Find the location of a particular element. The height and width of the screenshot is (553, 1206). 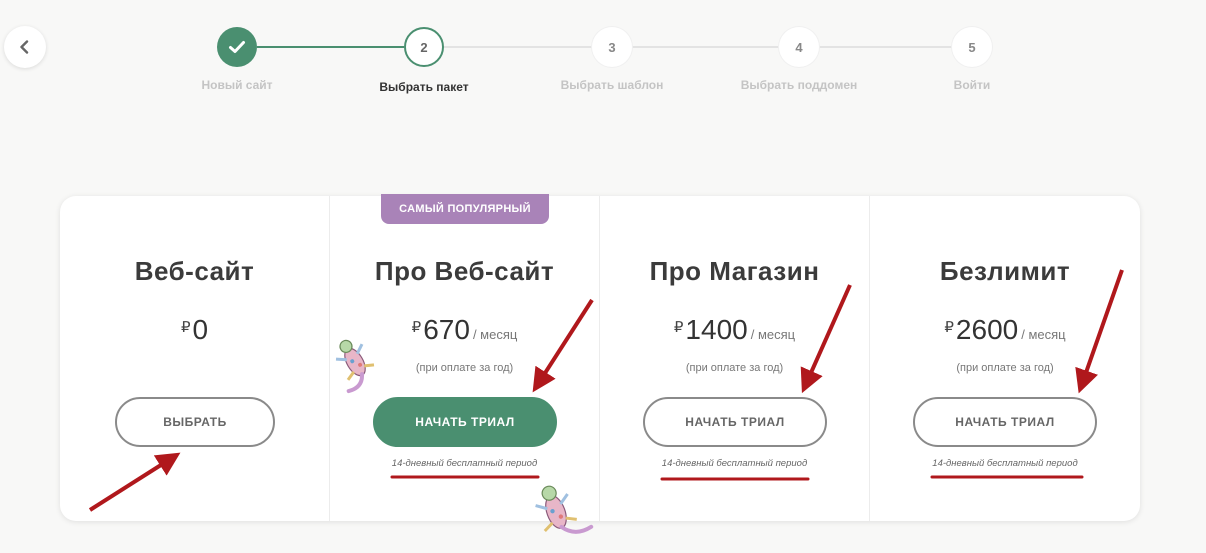

plan-title: Про Магазин is located at coordinates (734, 271).